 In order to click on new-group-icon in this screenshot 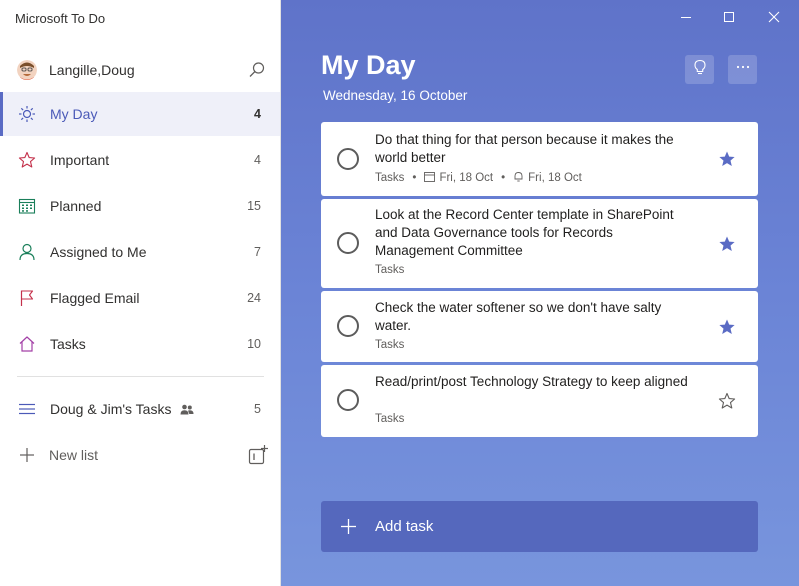, I will do `click(258, 455)`.